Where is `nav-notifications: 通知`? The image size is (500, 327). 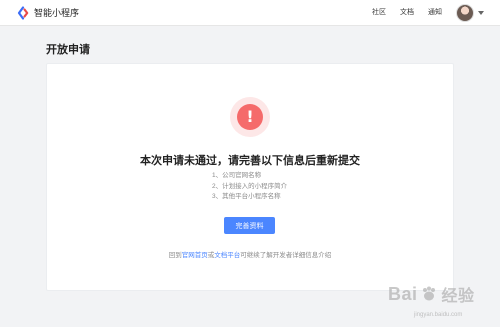
nav-notifications: 通知 is located at coordinates (435, 13).